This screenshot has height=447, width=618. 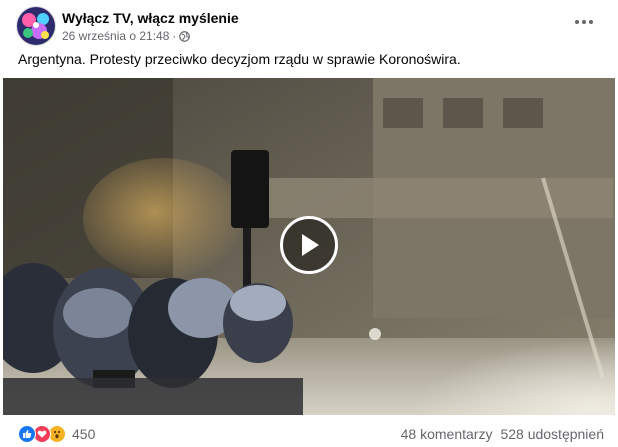 I want to click on avatar-artwork-icon, so click(x=36, y=26).